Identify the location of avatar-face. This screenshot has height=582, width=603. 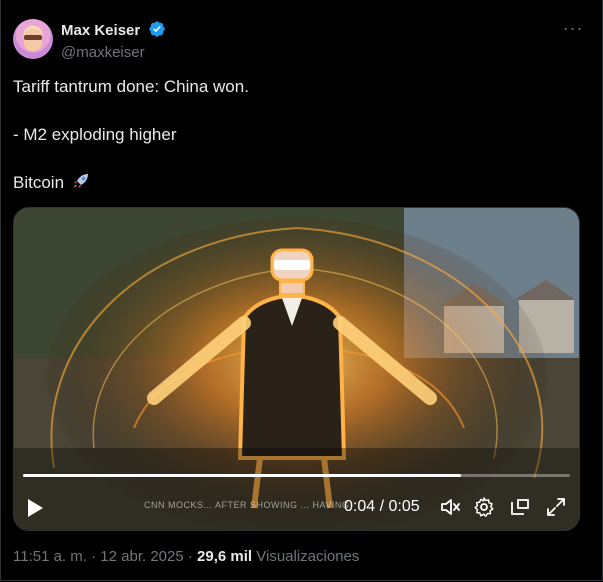
(33, 40).